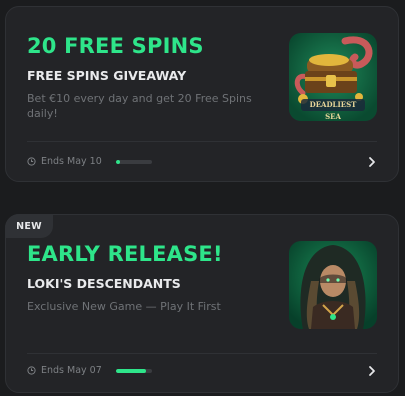  Describe the element at coordinates (29, 226) in the screenshot. I see `new-badge: NEW` at that location.